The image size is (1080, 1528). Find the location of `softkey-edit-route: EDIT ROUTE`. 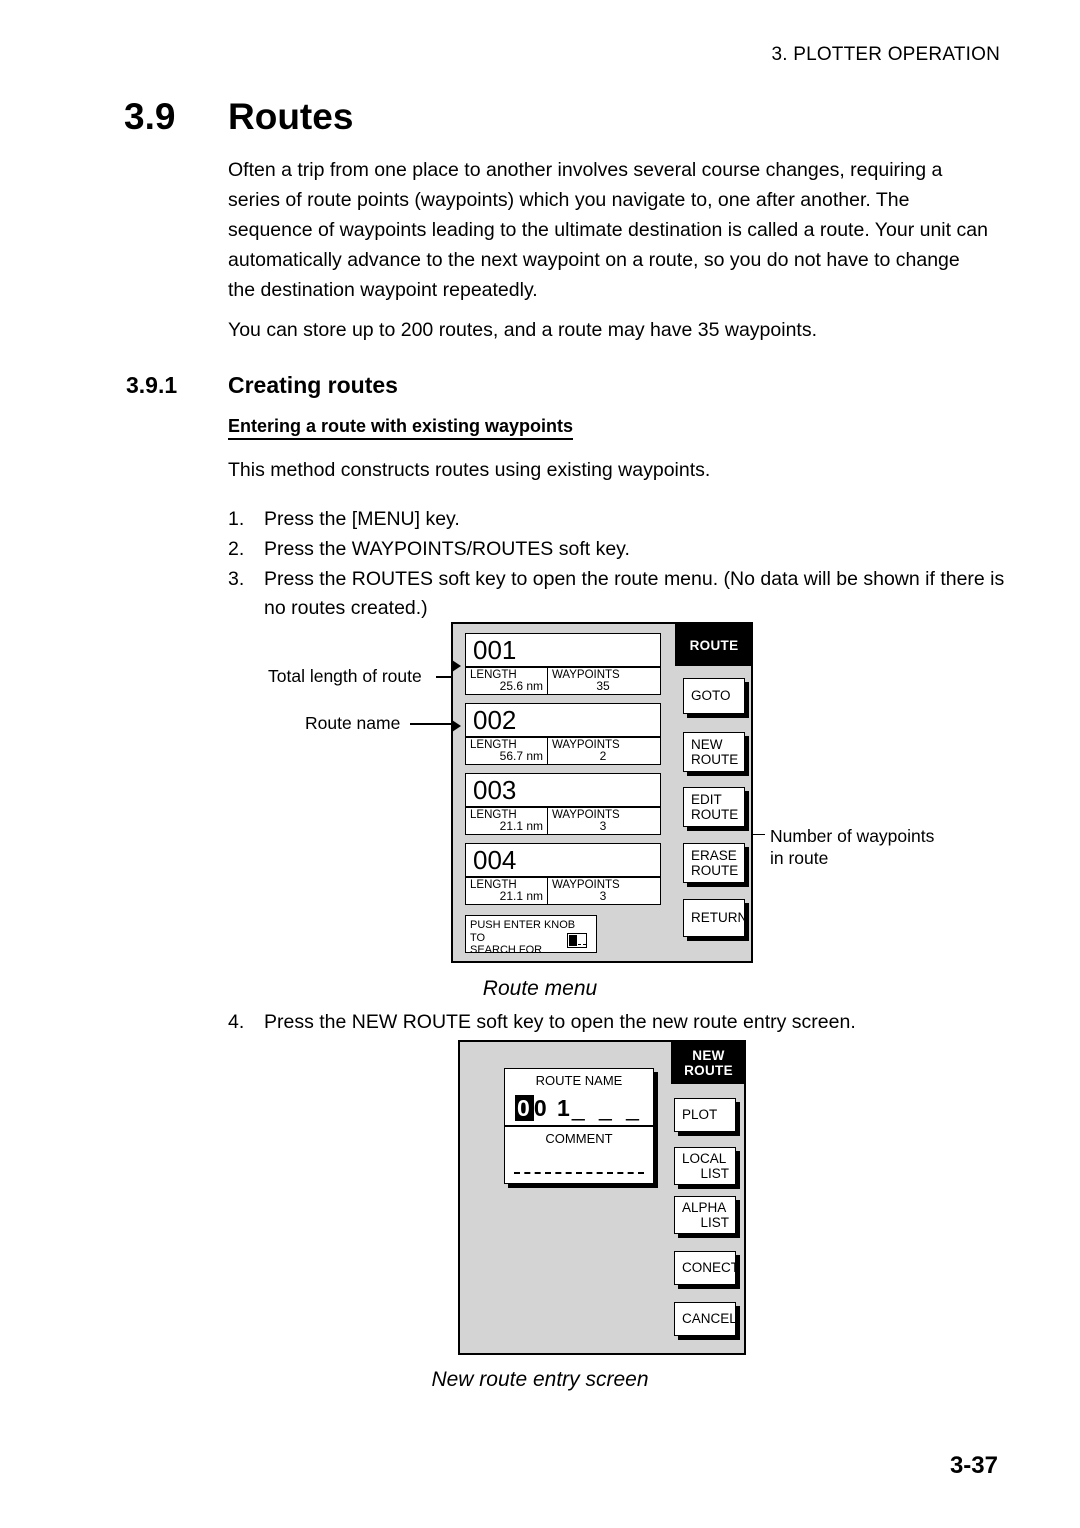

softkey-edit-route: EDIT ROUTE is located at coordinates (714, 807).